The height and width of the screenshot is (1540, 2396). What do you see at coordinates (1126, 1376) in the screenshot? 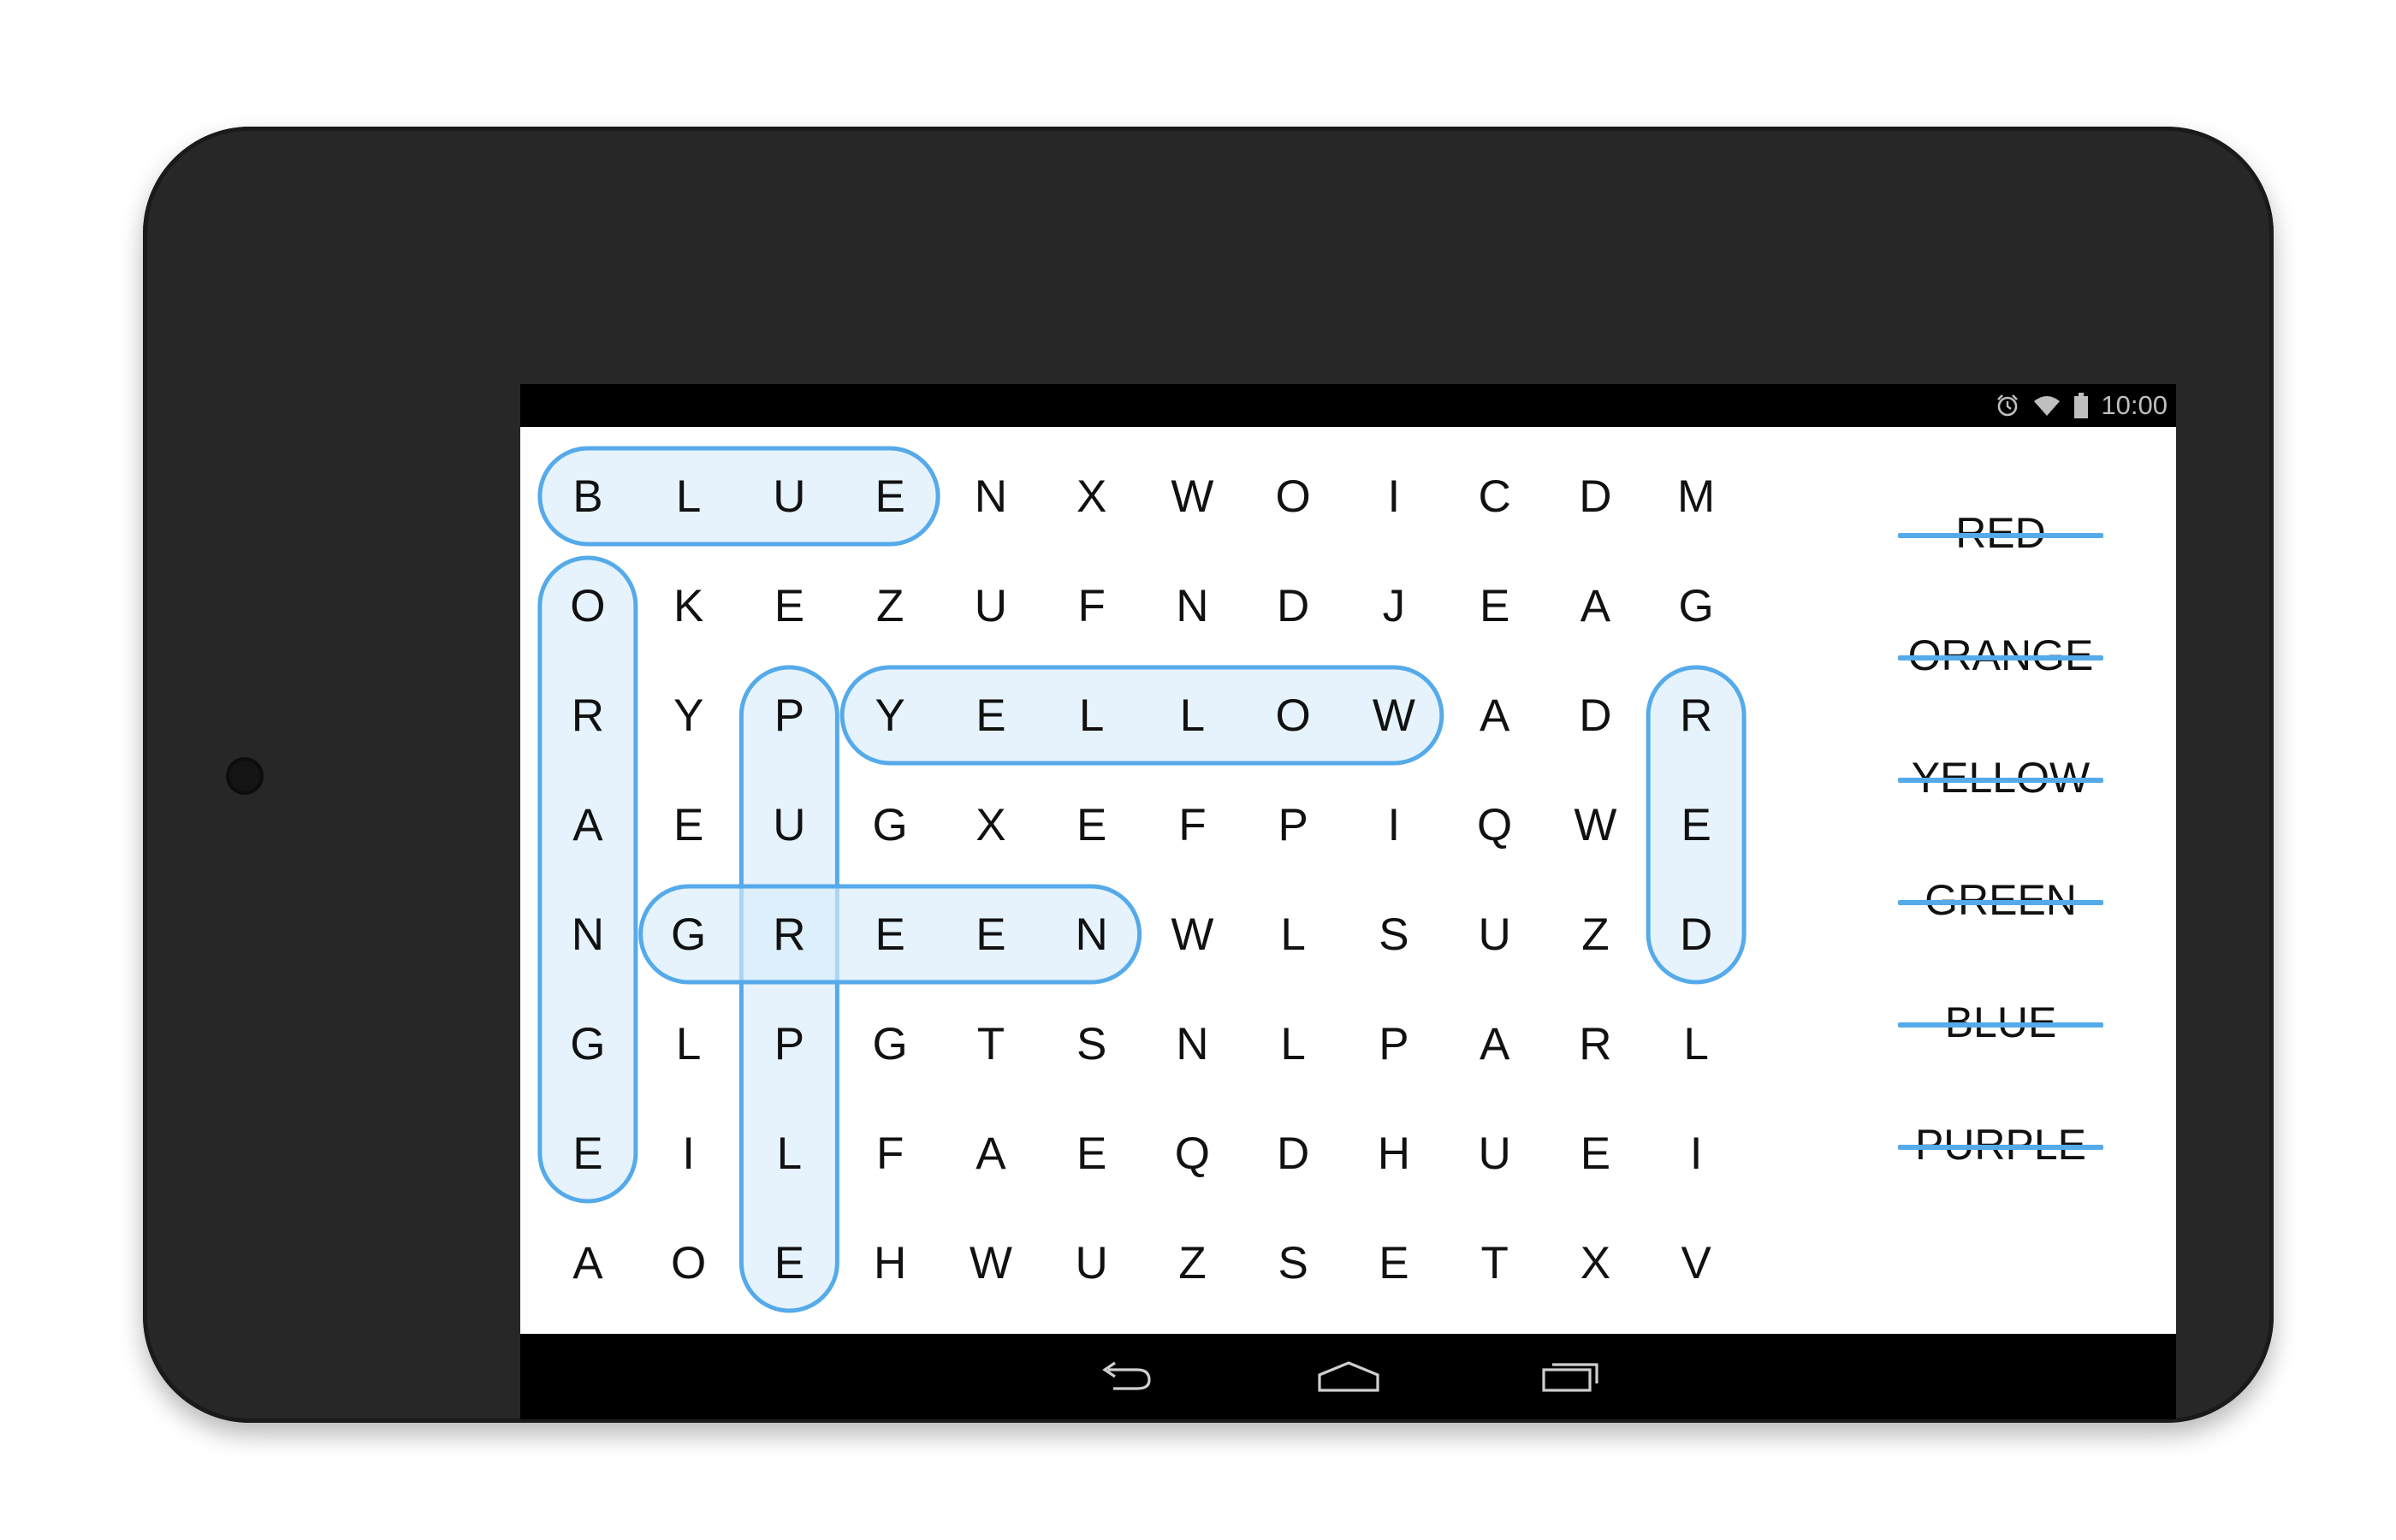
I see `back-button` at bounding box center [1126, 1376].